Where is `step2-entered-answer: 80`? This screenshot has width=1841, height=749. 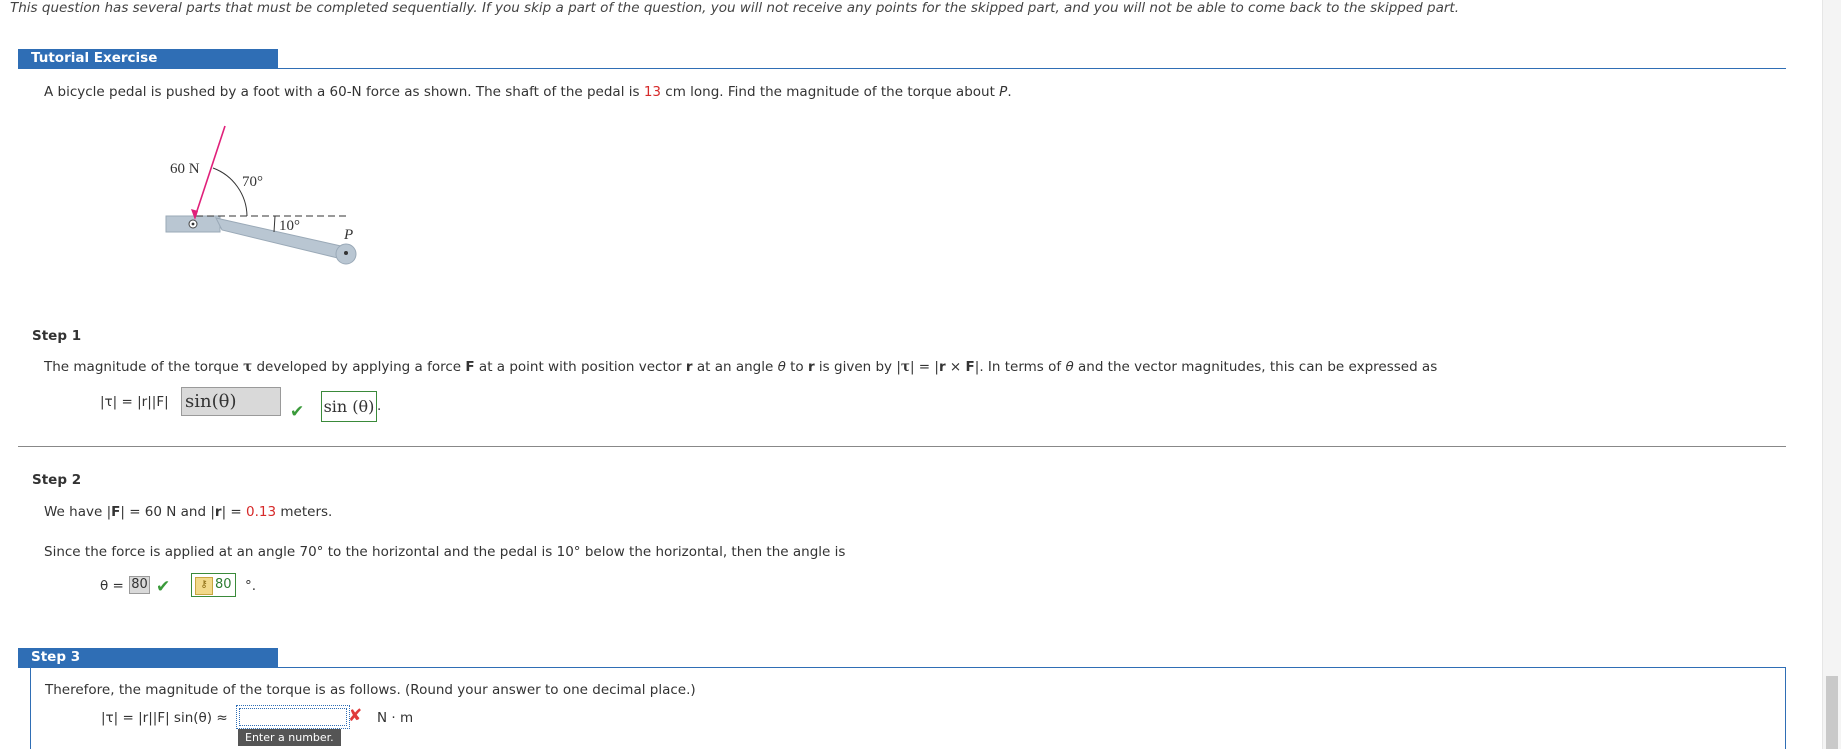
step2-entered-answer: 80 is located at coordinates (139, 585).